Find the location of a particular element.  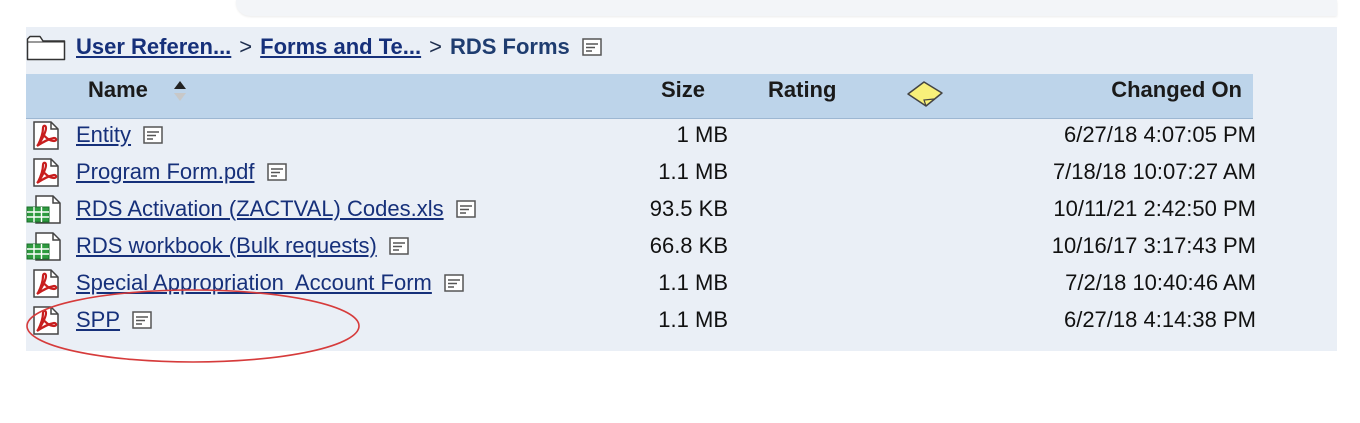

table-row: SPP 1.1 MB 6/27/18 4:14:38 PM is located at coordinates (641, 319).